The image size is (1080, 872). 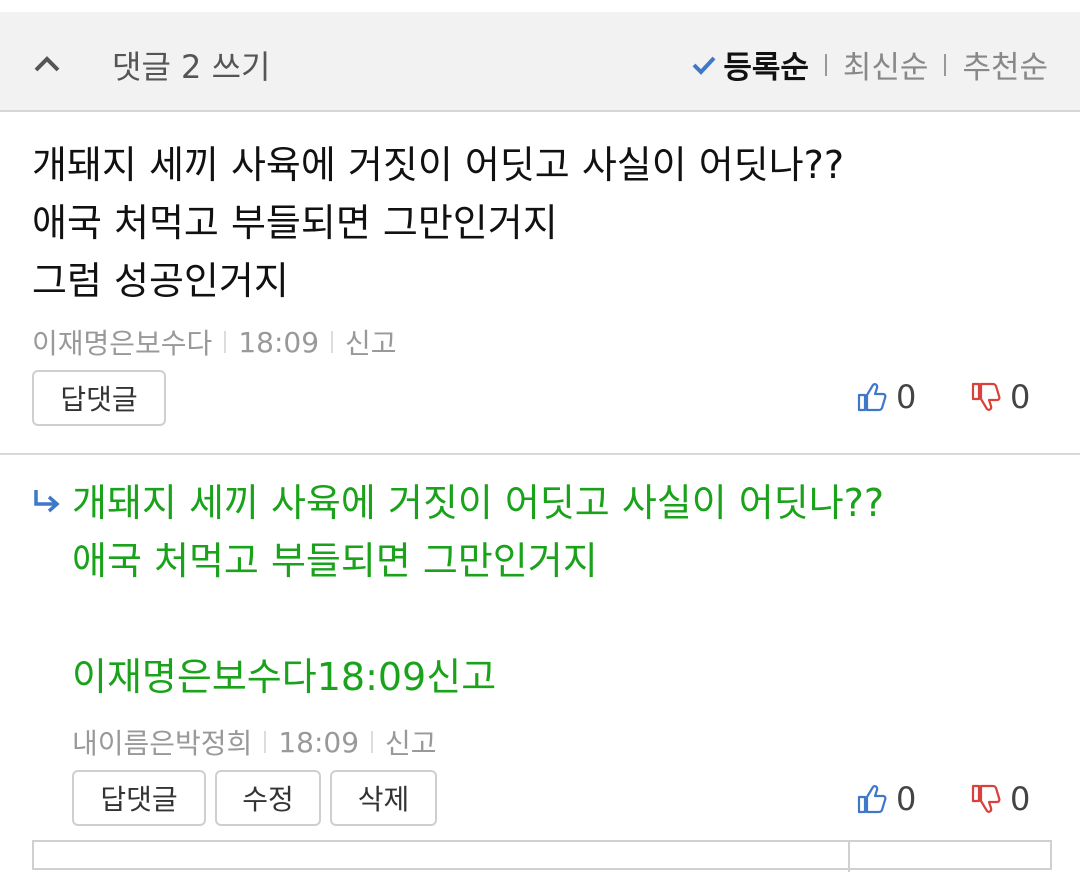 I want to click on reply-line: 이재명은보수다18:09신고, so click(x=284, y=677).